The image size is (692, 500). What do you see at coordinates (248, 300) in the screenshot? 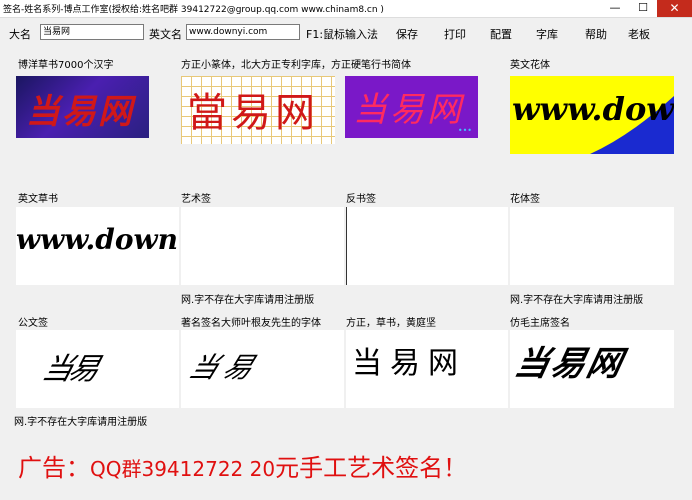
I see `art-sign-note: 网.字不存在大字库请用注册版` at bounding box center [248, 300].